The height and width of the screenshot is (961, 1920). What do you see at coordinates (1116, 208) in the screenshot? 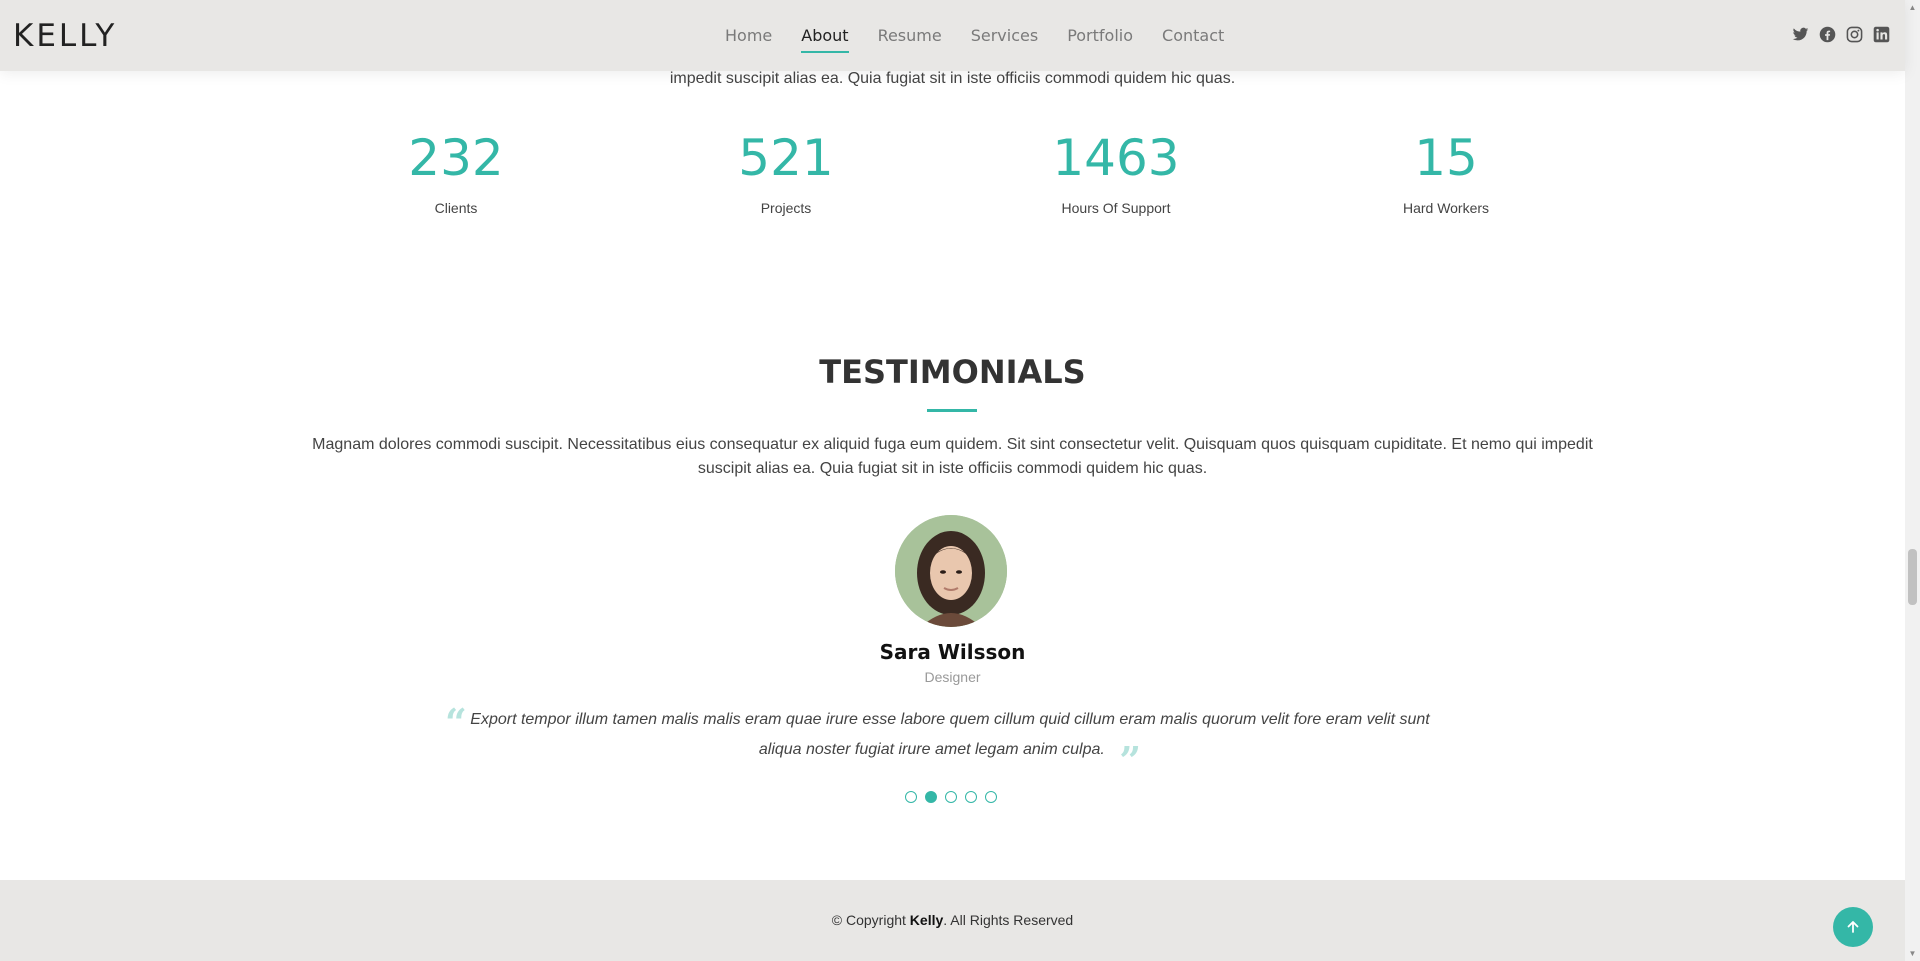
I see `count-label: Hours Of Support` at bounding box center [1116, 208].